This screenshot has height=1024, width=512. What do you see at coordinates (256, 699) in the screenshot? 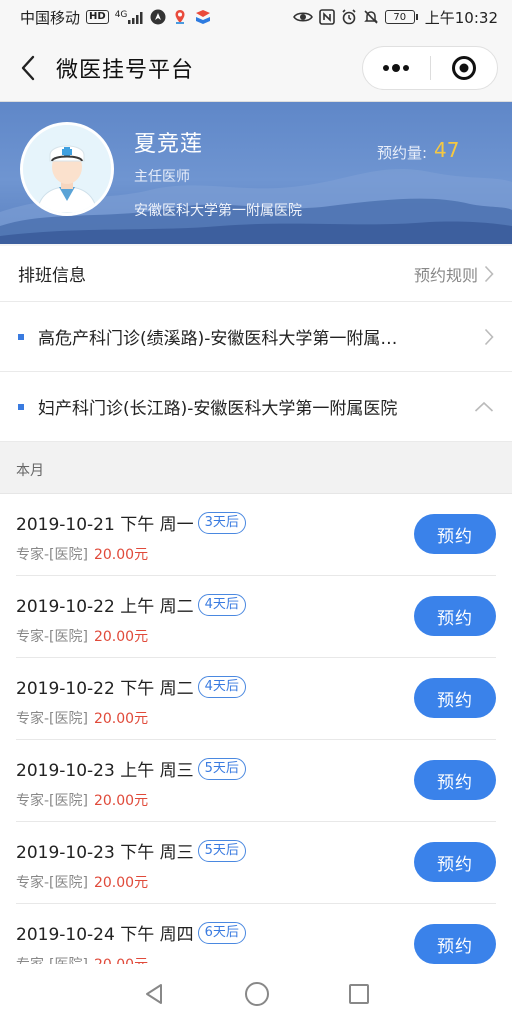
I see `schedule-slot: 2019-10-22 下午 周二 4天后 专家-[医院] 20.00元 预约` at bounding box center [256, 699].